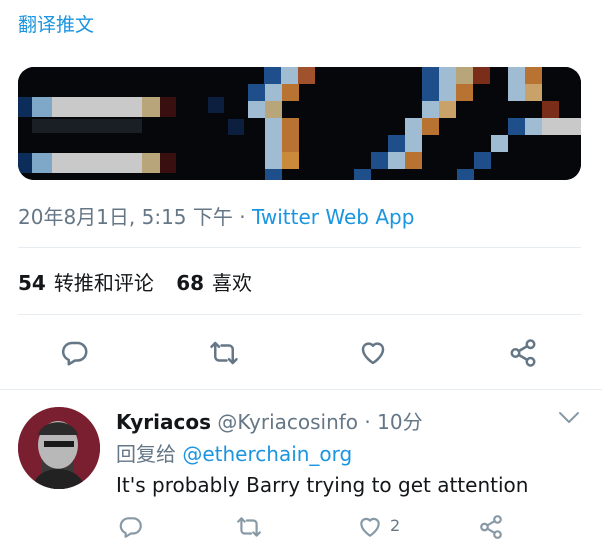  What do you see at coordinates (232, 283) in the screenshot?
I see `likes-label: 喜欢` at bounding box center [232, 283].